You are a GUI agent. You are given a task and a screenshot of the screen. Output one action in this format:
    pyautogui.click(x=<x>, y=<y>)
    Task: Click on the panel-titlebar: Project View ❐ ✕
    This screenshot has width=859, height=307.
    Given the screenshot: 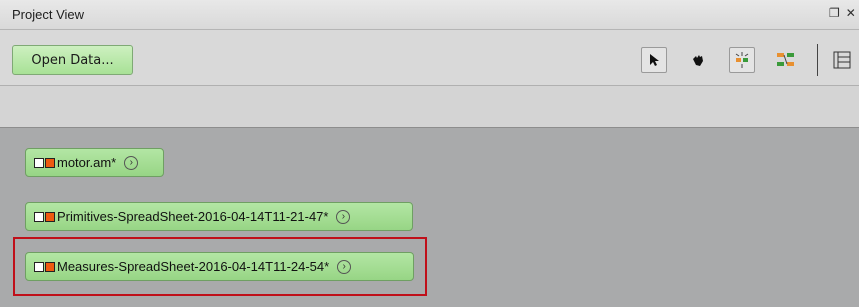 What is the action you would take?
    pyautogui.click(x=429, y=15)
    